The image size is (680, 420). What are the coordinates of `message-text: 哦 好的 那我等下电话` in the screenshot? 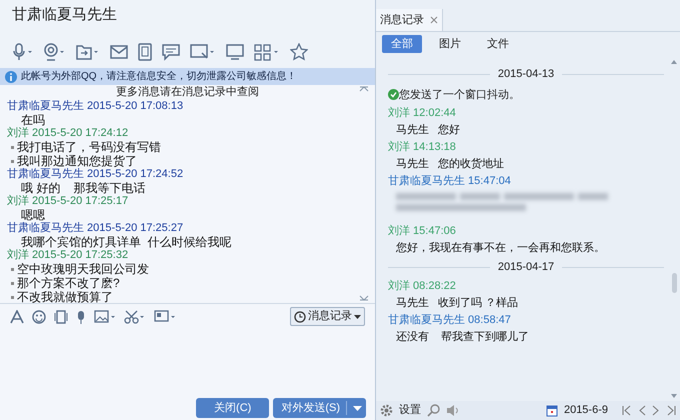 It's located at (83, 188).